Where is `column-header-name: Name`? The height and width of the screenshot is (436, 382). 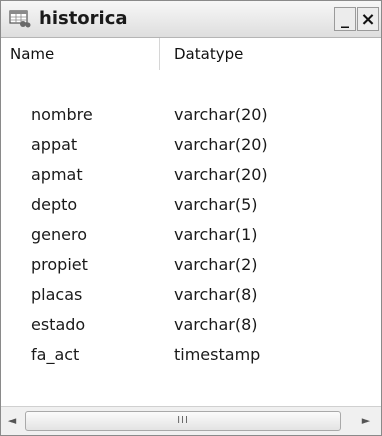
column-header-name: Name is located at coordinates (80, 54).